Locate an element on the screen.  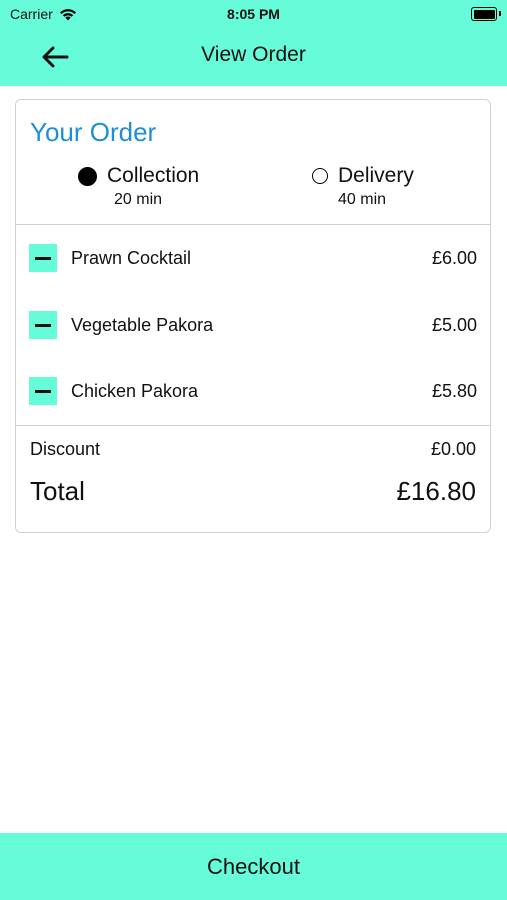
collection-time: 20 min is located at coordinates (138, 199).